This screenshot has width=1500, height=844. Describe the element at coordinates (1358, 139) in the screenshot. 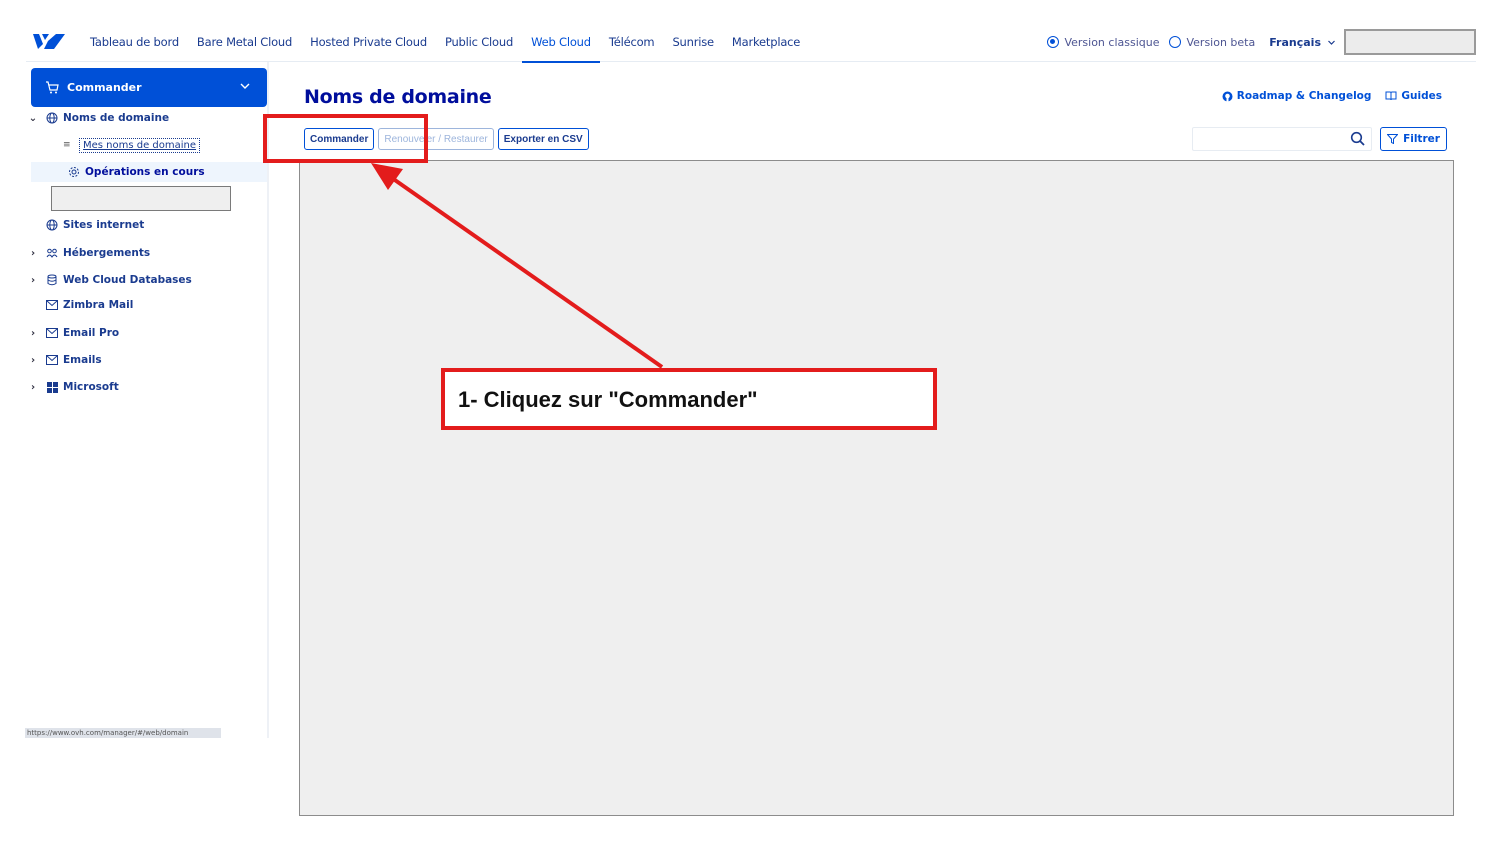

I see `search-icon` at that location.